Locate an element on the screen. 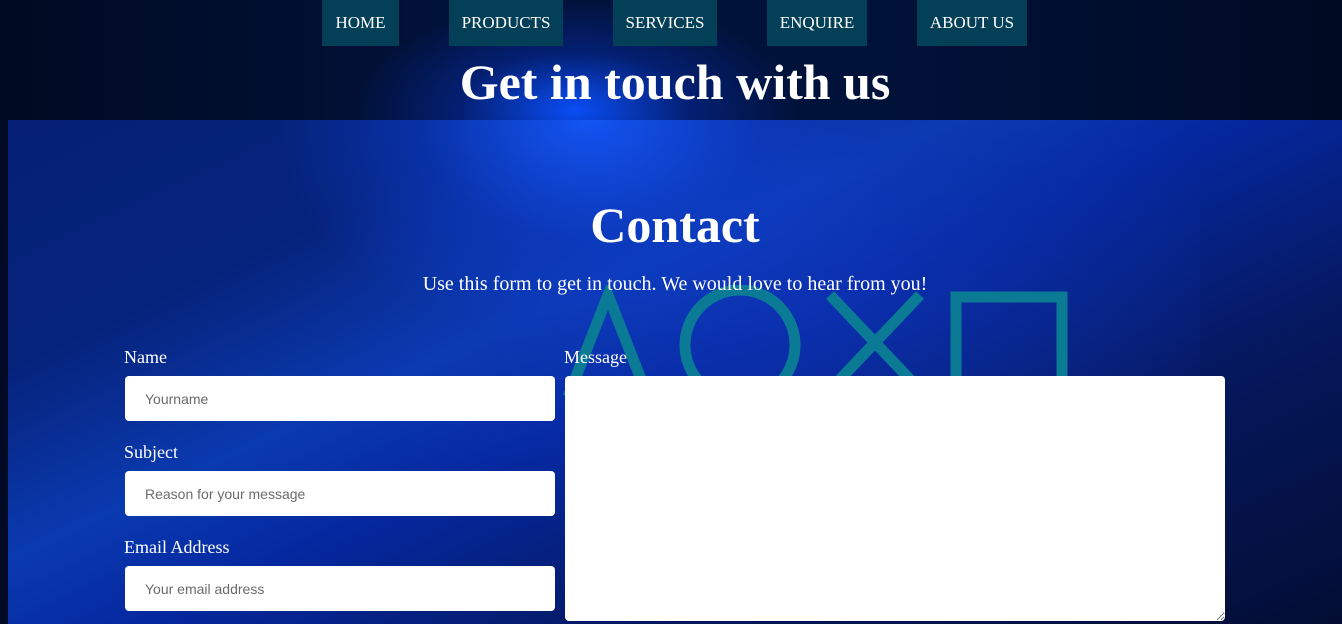 The height and width of the screenshot is (624, 1342). name-label: Name is located at coordinates (145, 357).